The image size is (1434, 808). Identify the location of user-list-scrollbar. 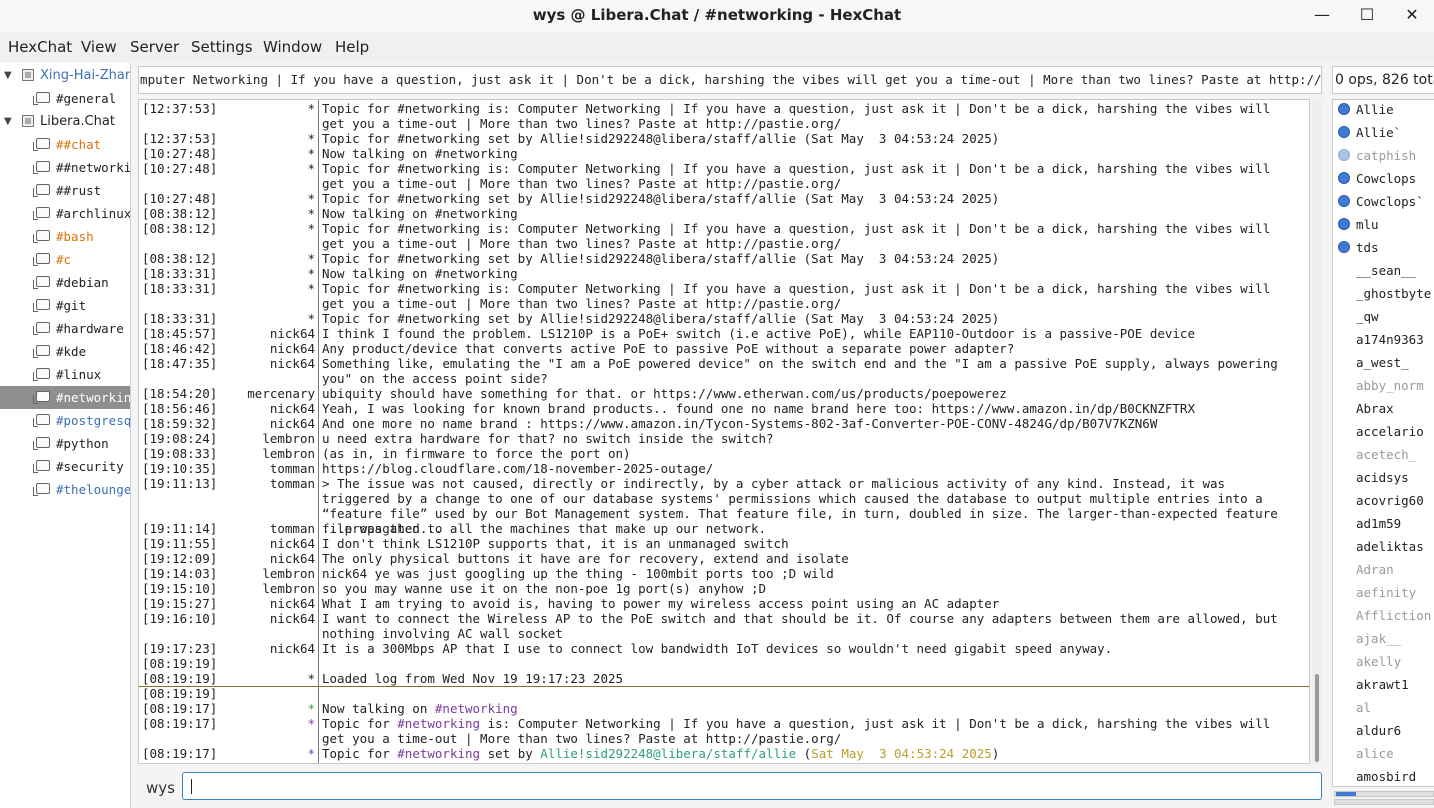
(1384, 794).